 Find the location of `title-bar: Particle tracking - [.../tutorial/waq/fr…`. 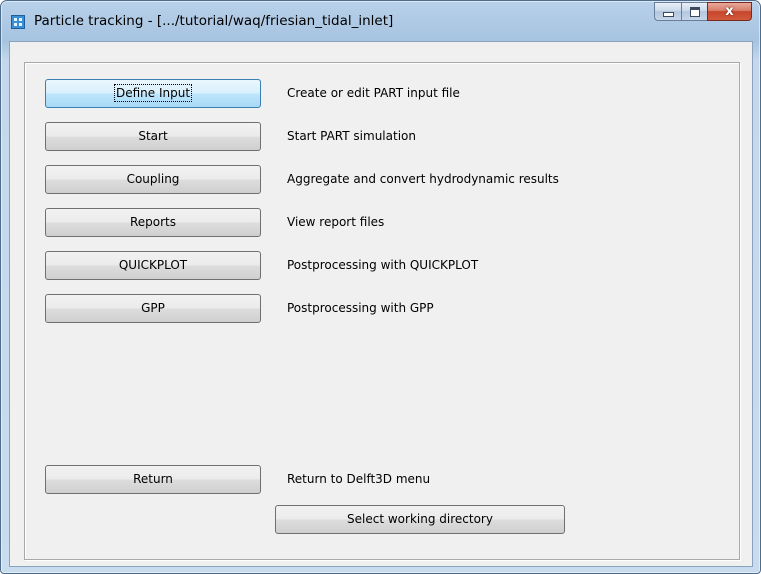

title-bar: Particle tracking - [.../tutorial/waq/fr… is located at coordinates (380, 21).